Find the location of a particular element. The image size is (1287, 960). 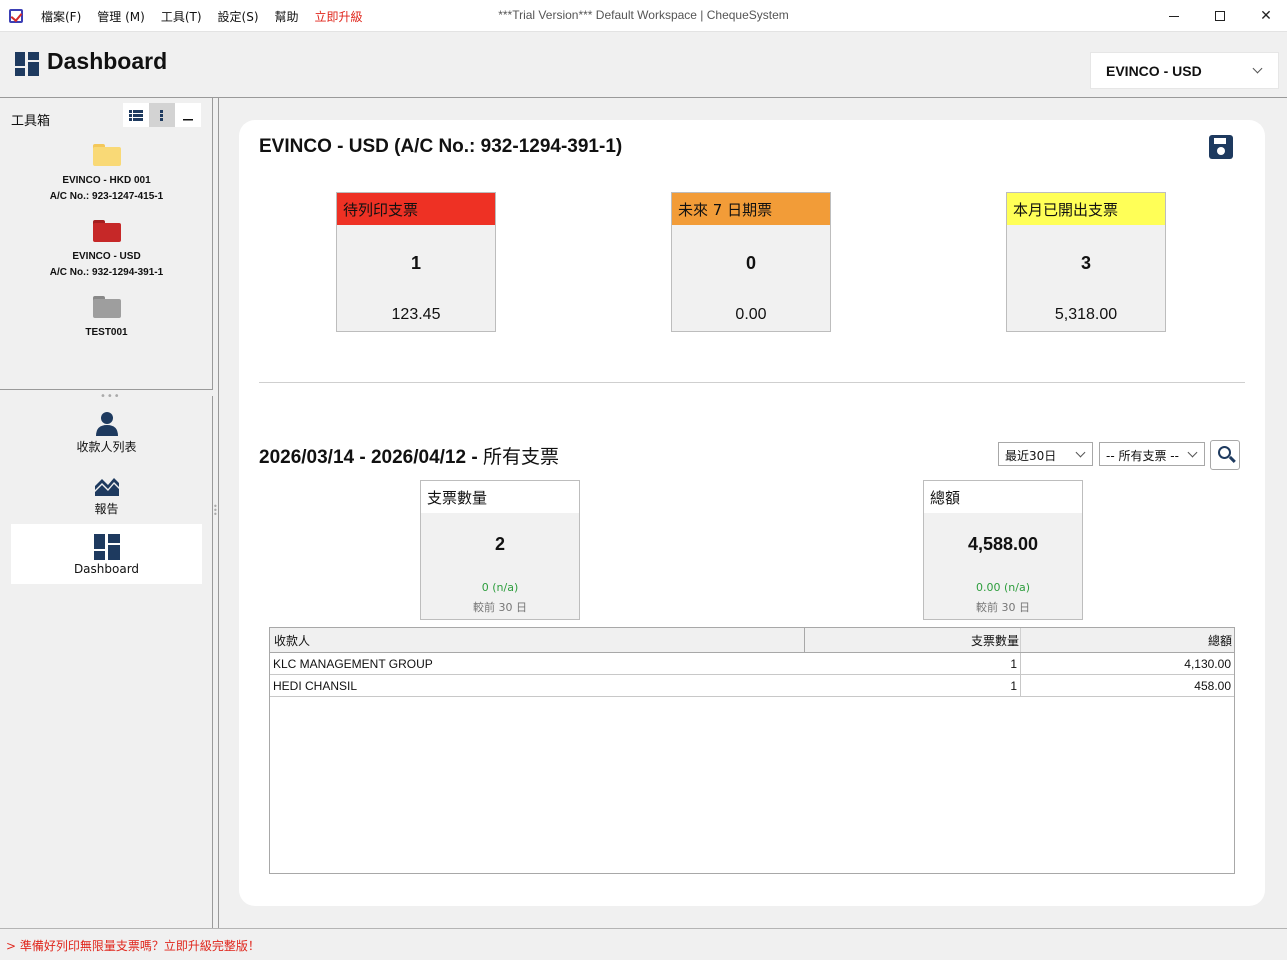

menu-help: 幫助 is located at coordinates (287, 16).